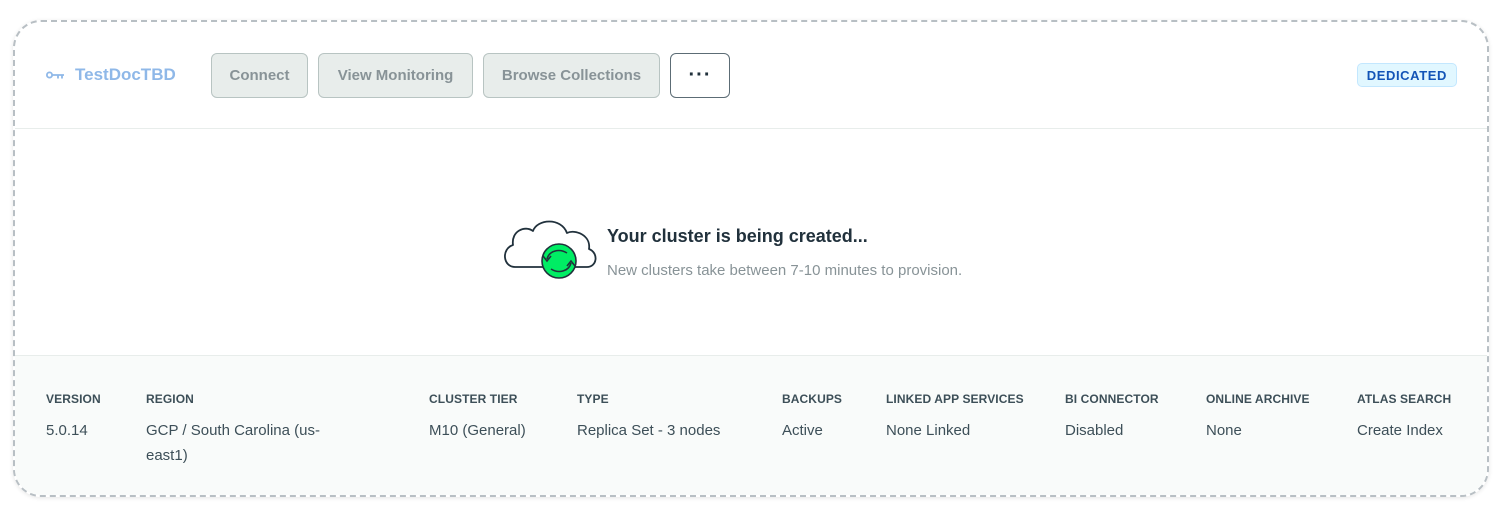 The width and height of the screenshot is (1497, 516). What do you see at coordinates (1404, 430) in the screenshot?
I see `create-index-link: Create Index` at bounding box center [1404, 430].